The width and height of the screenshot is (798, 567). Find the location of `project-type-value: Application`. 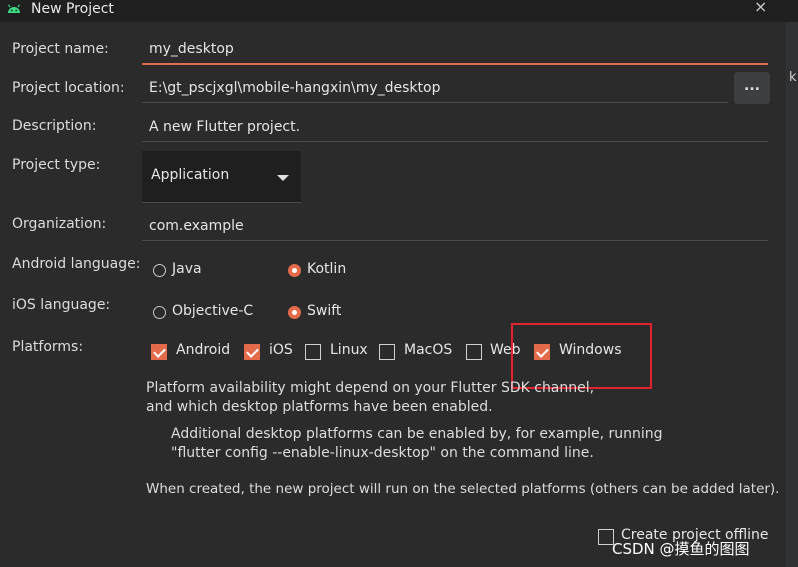

project-type-value: Application is located at coordinates (190, 175).